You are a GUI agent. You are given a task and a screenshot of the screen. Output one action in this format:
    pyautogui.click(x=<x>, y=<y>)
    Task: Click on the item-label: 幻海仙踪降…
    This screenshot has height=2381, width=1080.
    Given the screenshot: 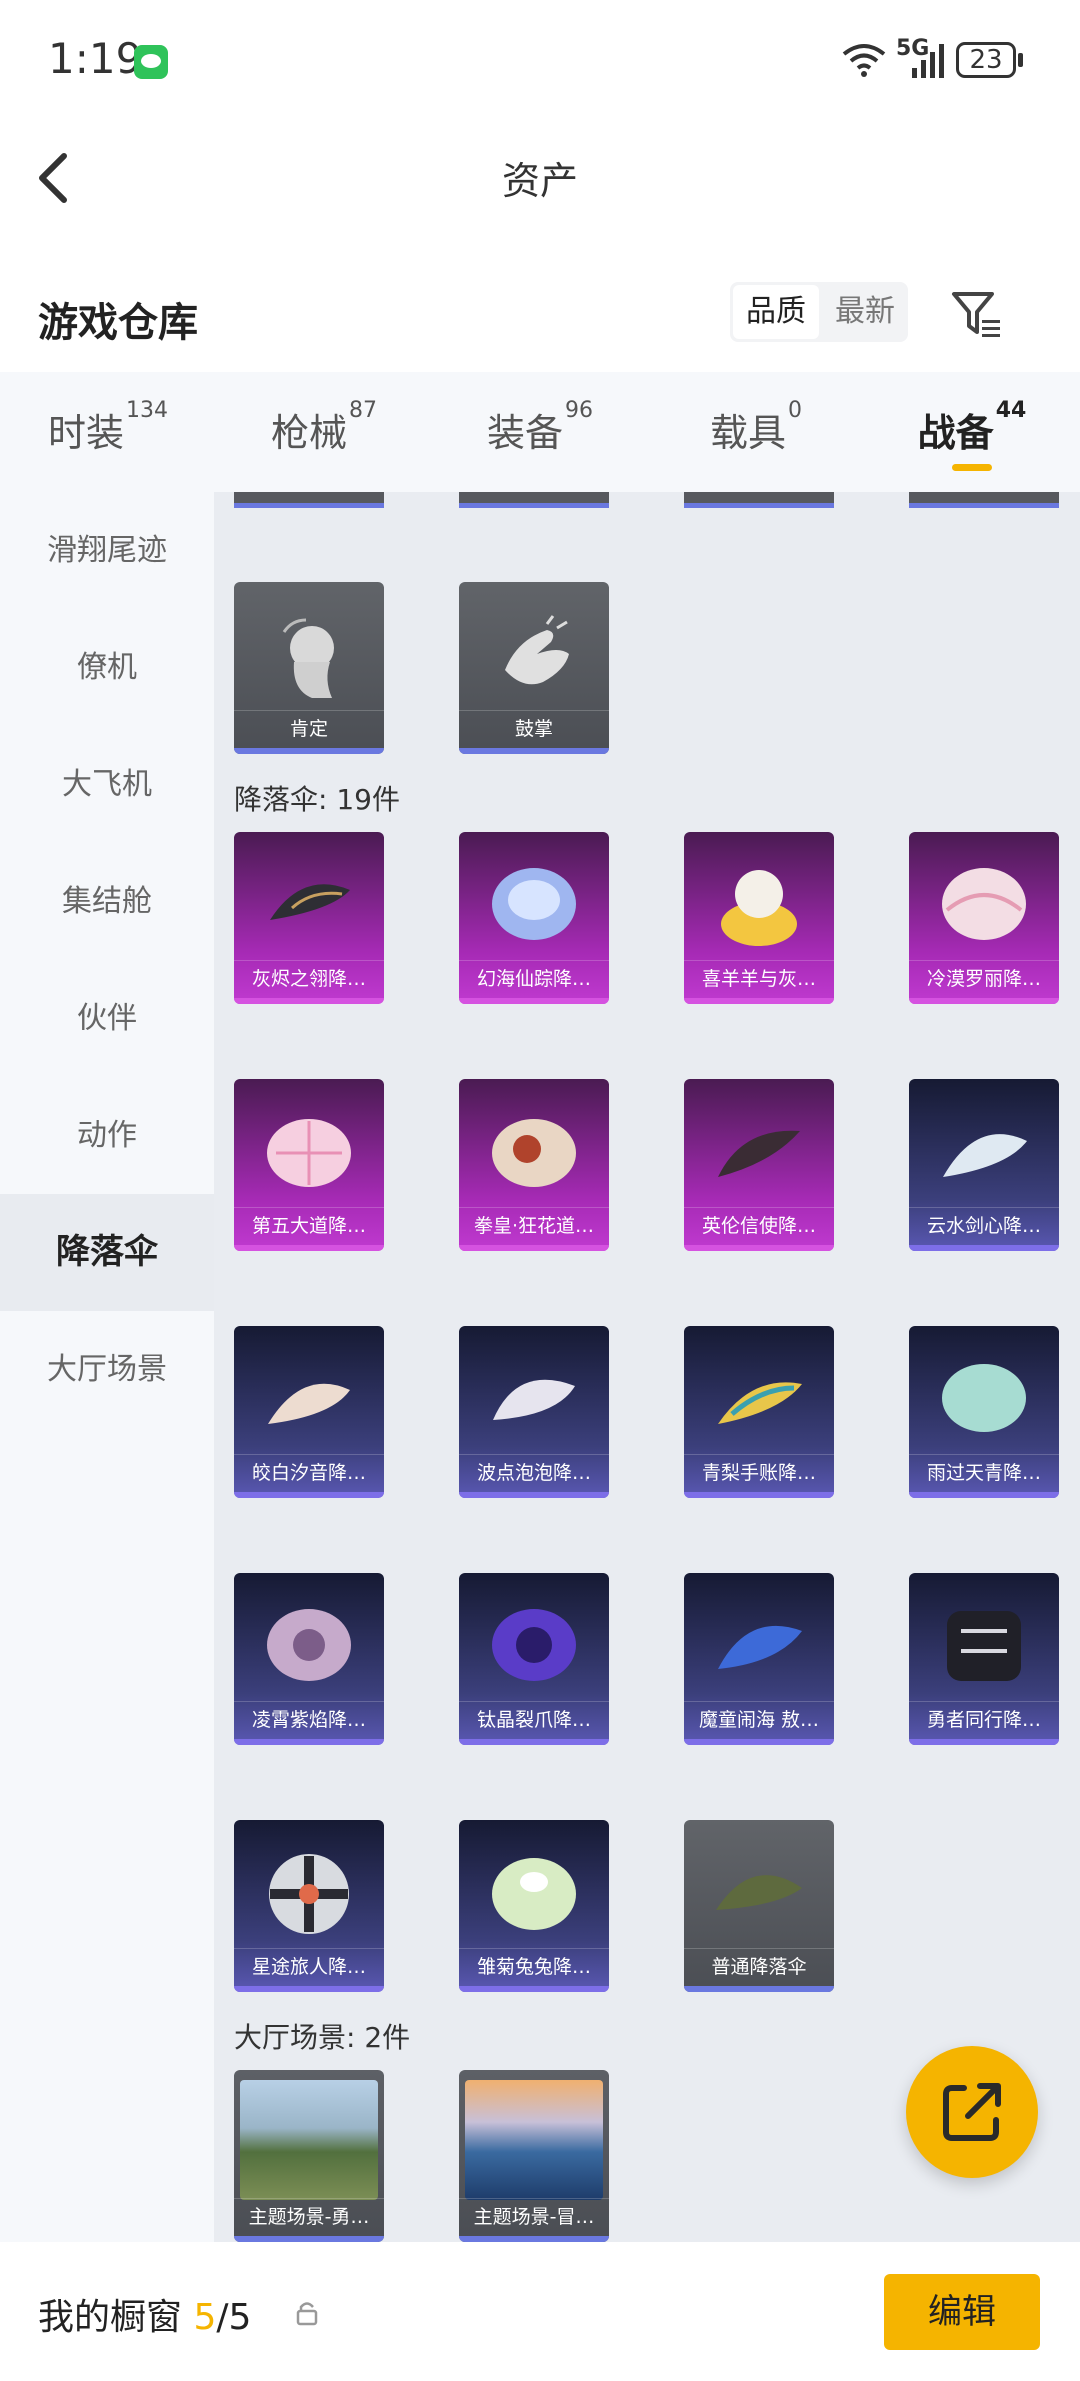 What is the action you would take?
    pyautogui.click(x=534, y=978)
    